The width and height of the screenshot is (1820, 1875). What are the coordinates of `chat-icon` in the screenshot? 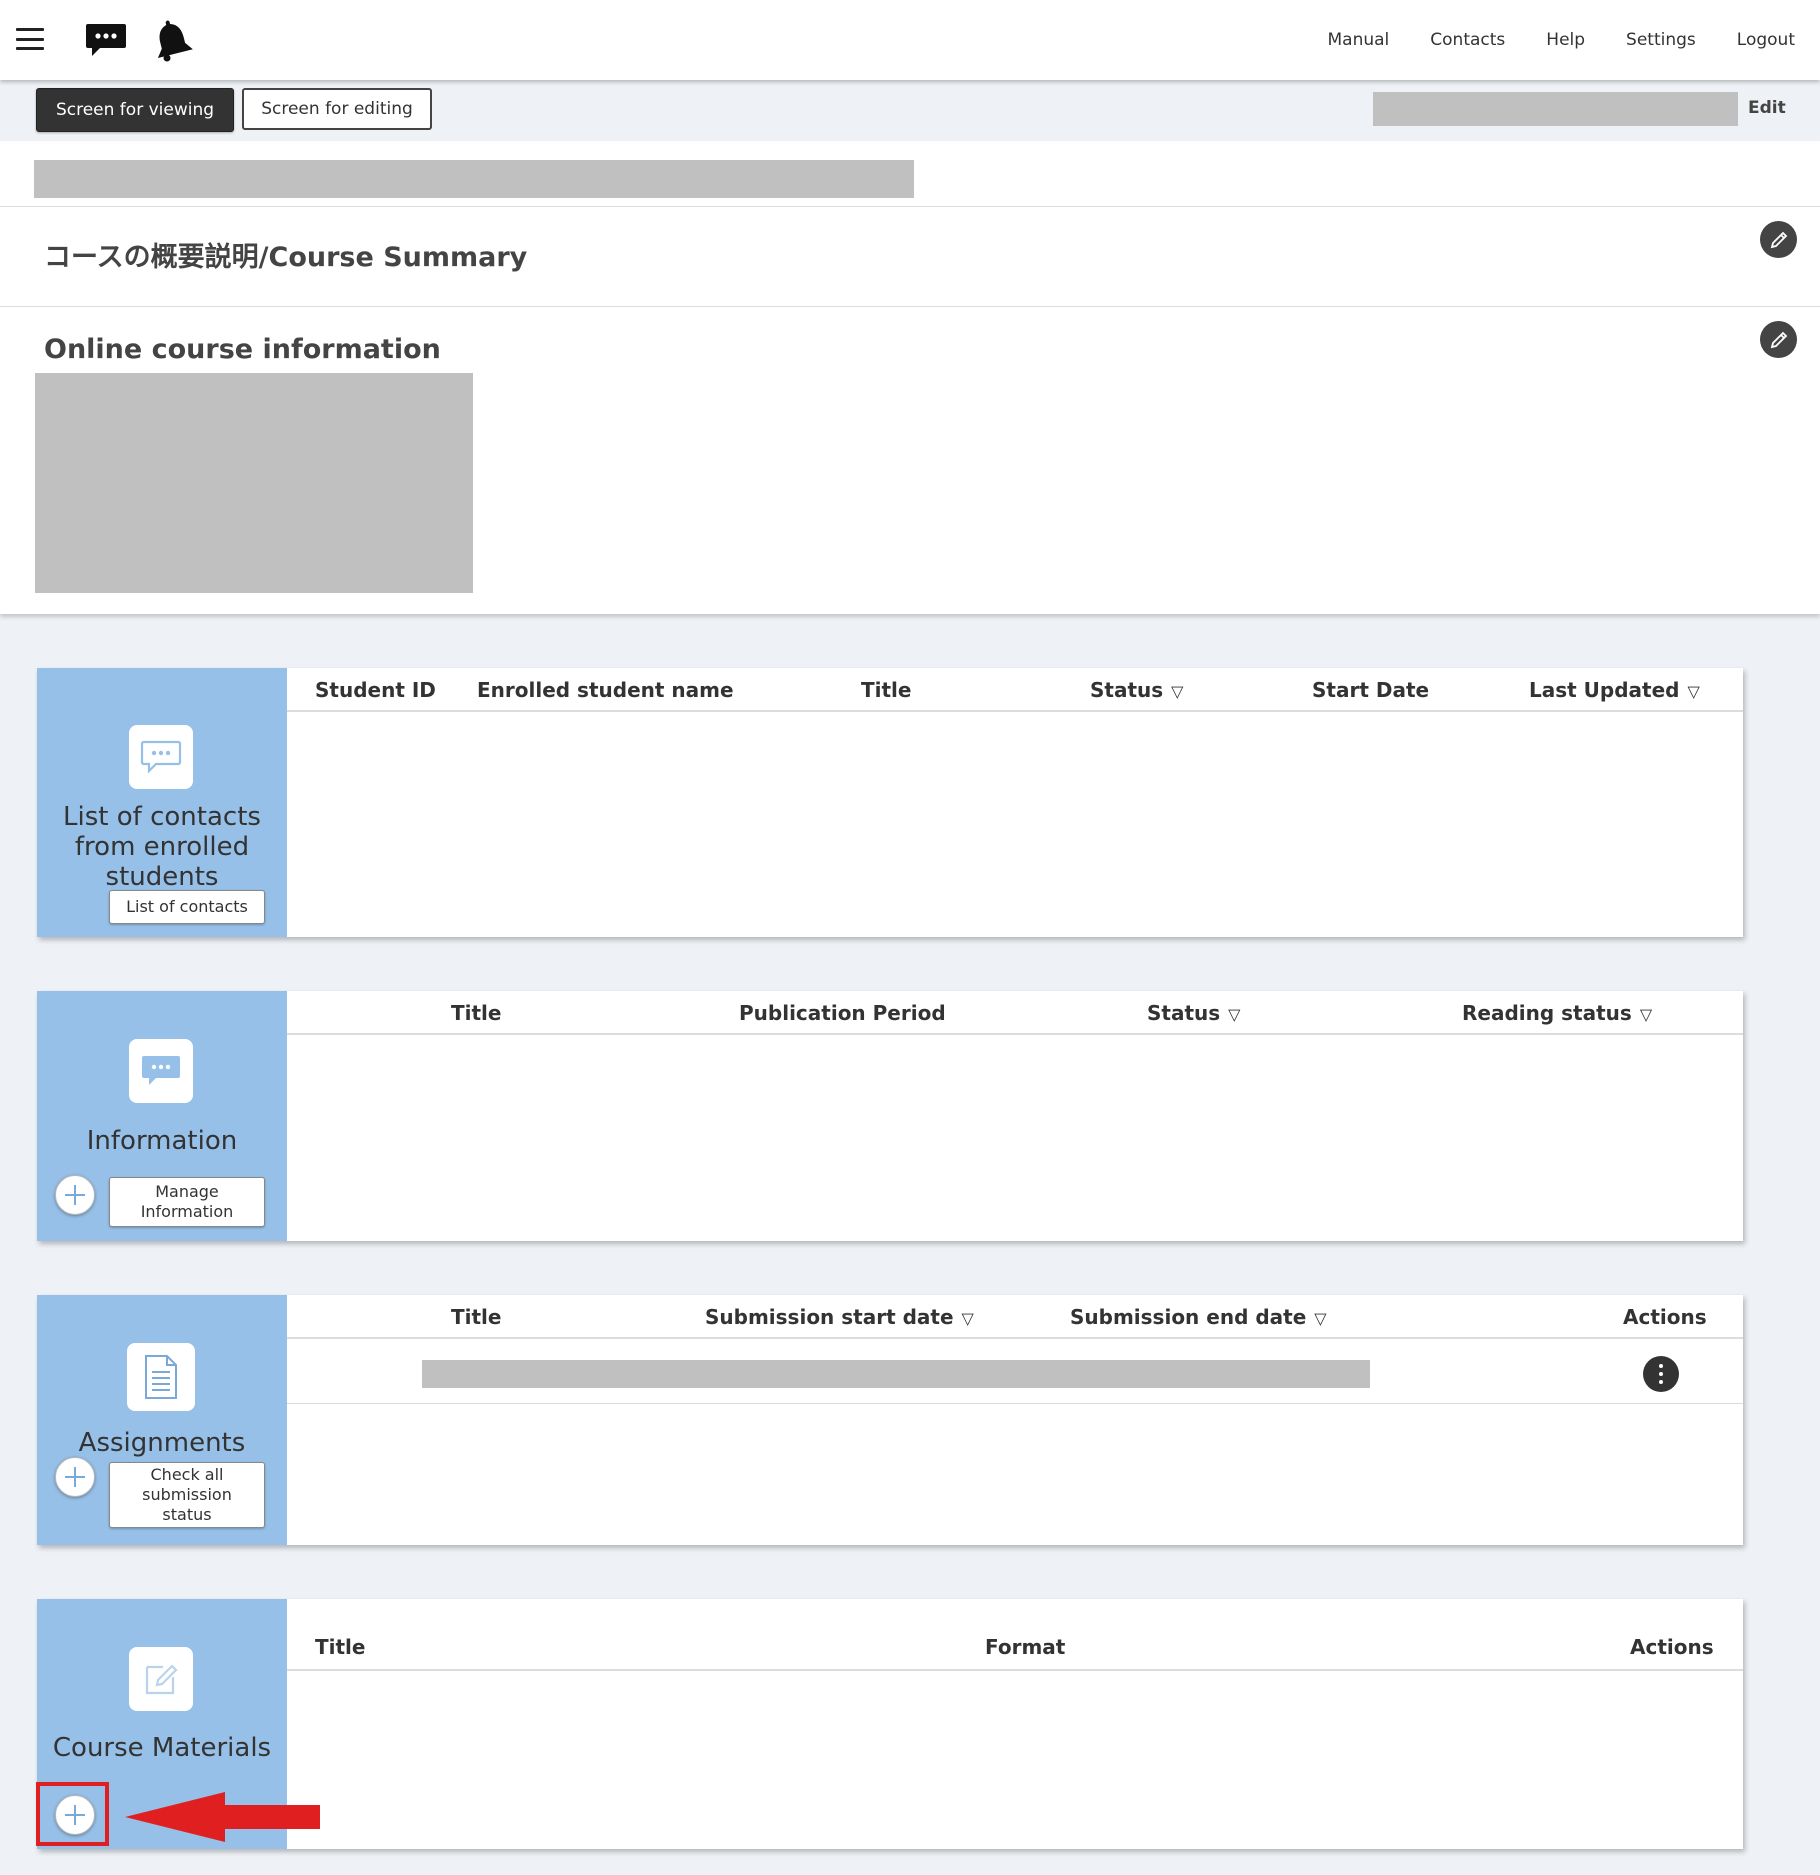 It's located at (106, 40).